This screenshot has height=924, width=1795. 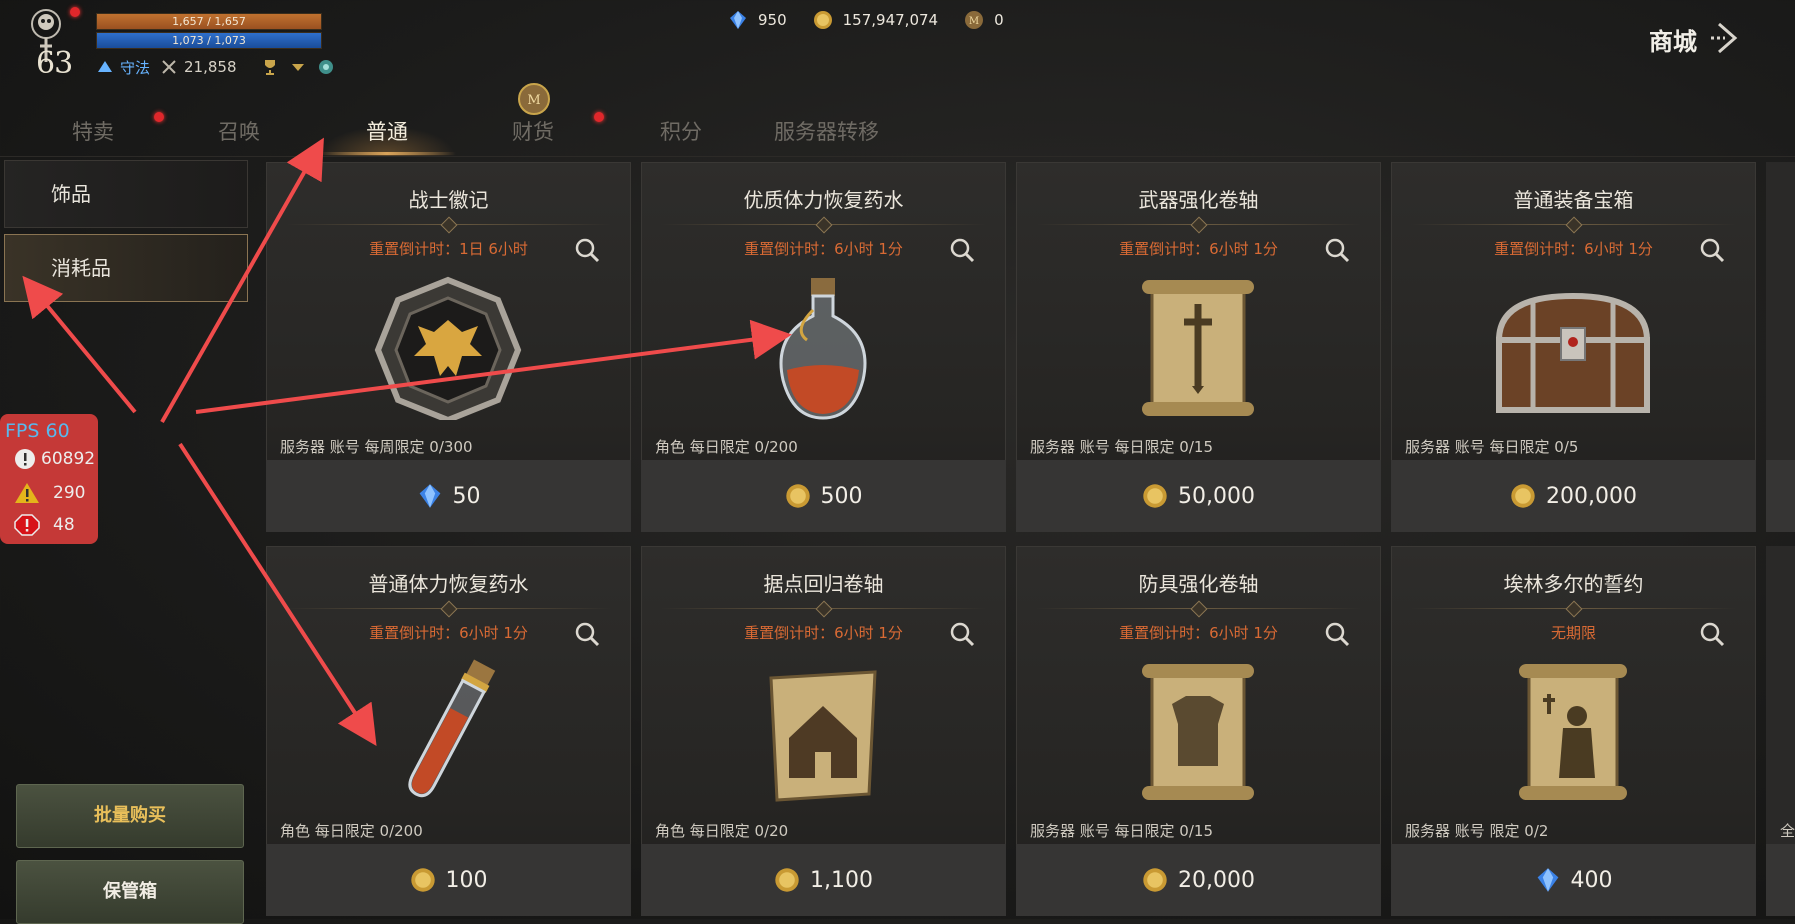 What do you see at coordinates (448, 584) in the screenshot?
I see `item-name: 普通体力恢复药水` at bounding box center [448, 584].